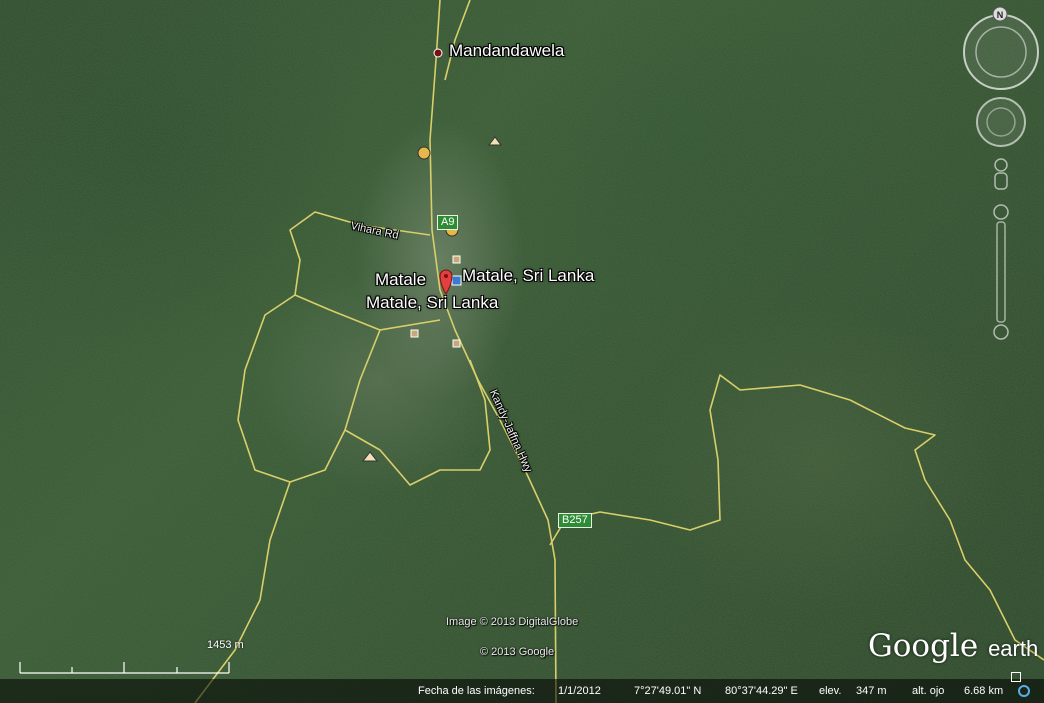  What do you see at coordinates (830, 691) in the screenshot?
I see `elevation-label: elev.` at bounding box center [830, 691].